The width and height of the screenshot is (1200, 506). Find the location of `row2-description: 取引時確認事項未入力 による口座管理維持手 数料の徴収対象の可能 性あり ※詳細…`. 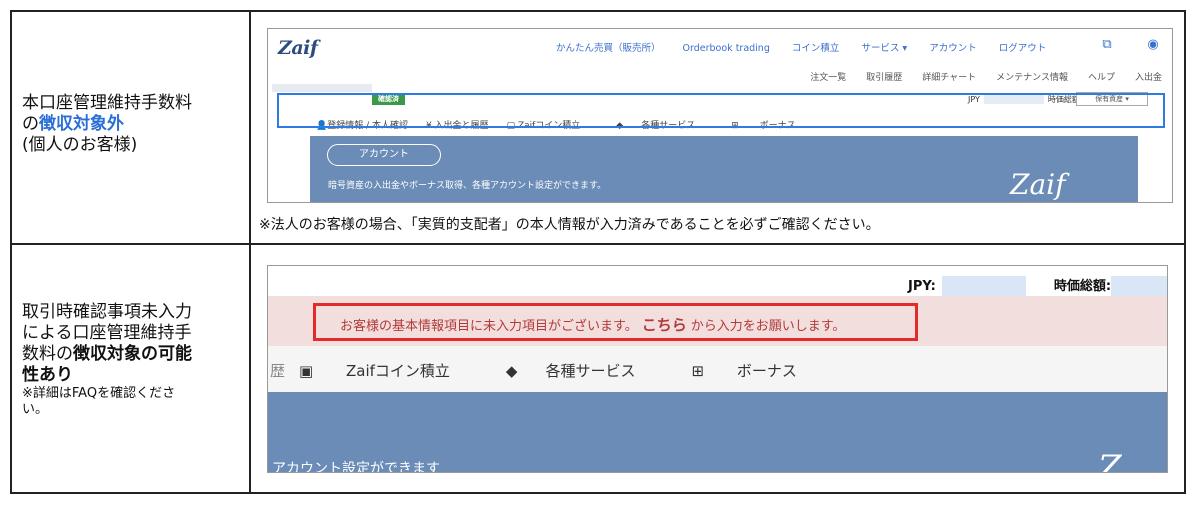

row2-description: 取引時確認事項未入力 による口座管理維持手 数料の徴収対象の可能 性あり ※詳細… is located at coordinates (133, 360).